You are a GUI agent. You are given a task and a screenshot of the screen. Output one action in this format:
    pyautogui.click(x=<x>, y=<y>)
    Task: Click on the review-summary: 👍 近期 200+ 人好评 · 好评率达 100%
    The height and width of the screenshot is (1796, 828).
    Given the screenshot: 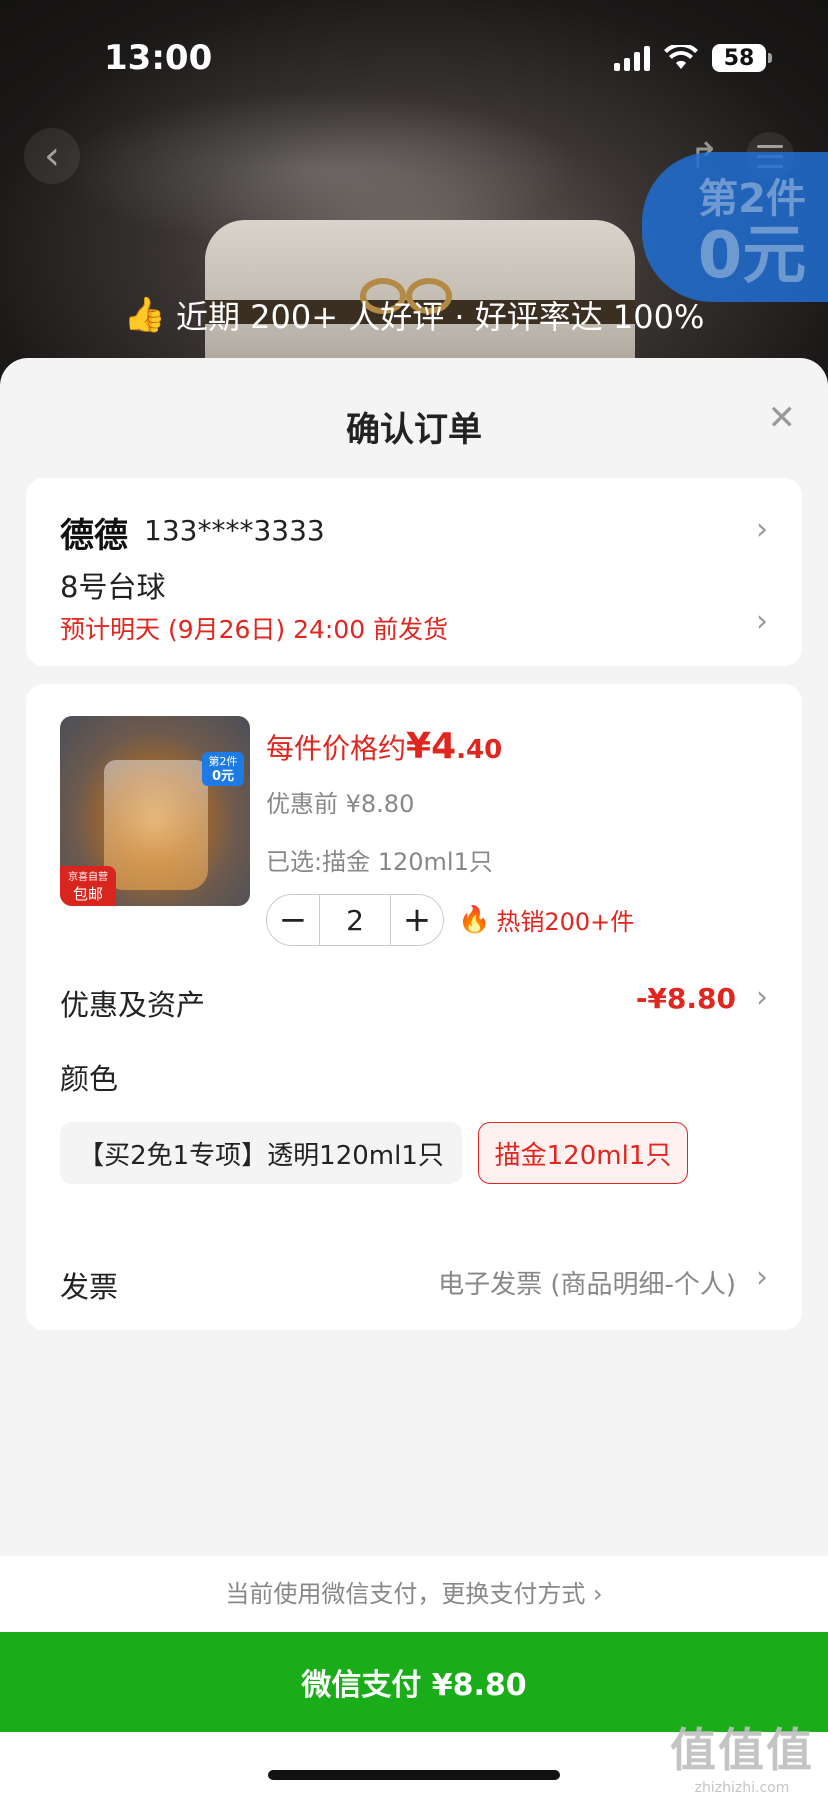 What is the action you would take?
    pyautogui.click(x=414, y=315)
    